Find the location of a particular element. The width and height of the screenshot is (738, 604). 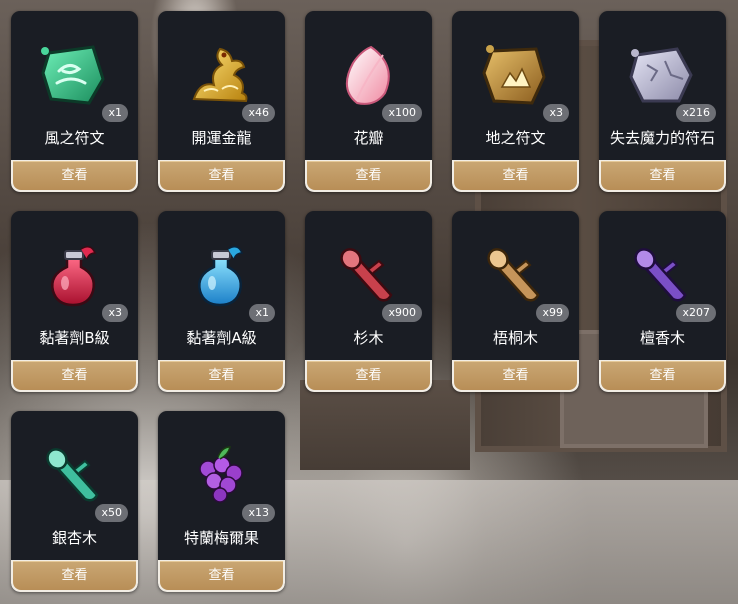

wind-rune-icon is located at coordinates (73, 75).